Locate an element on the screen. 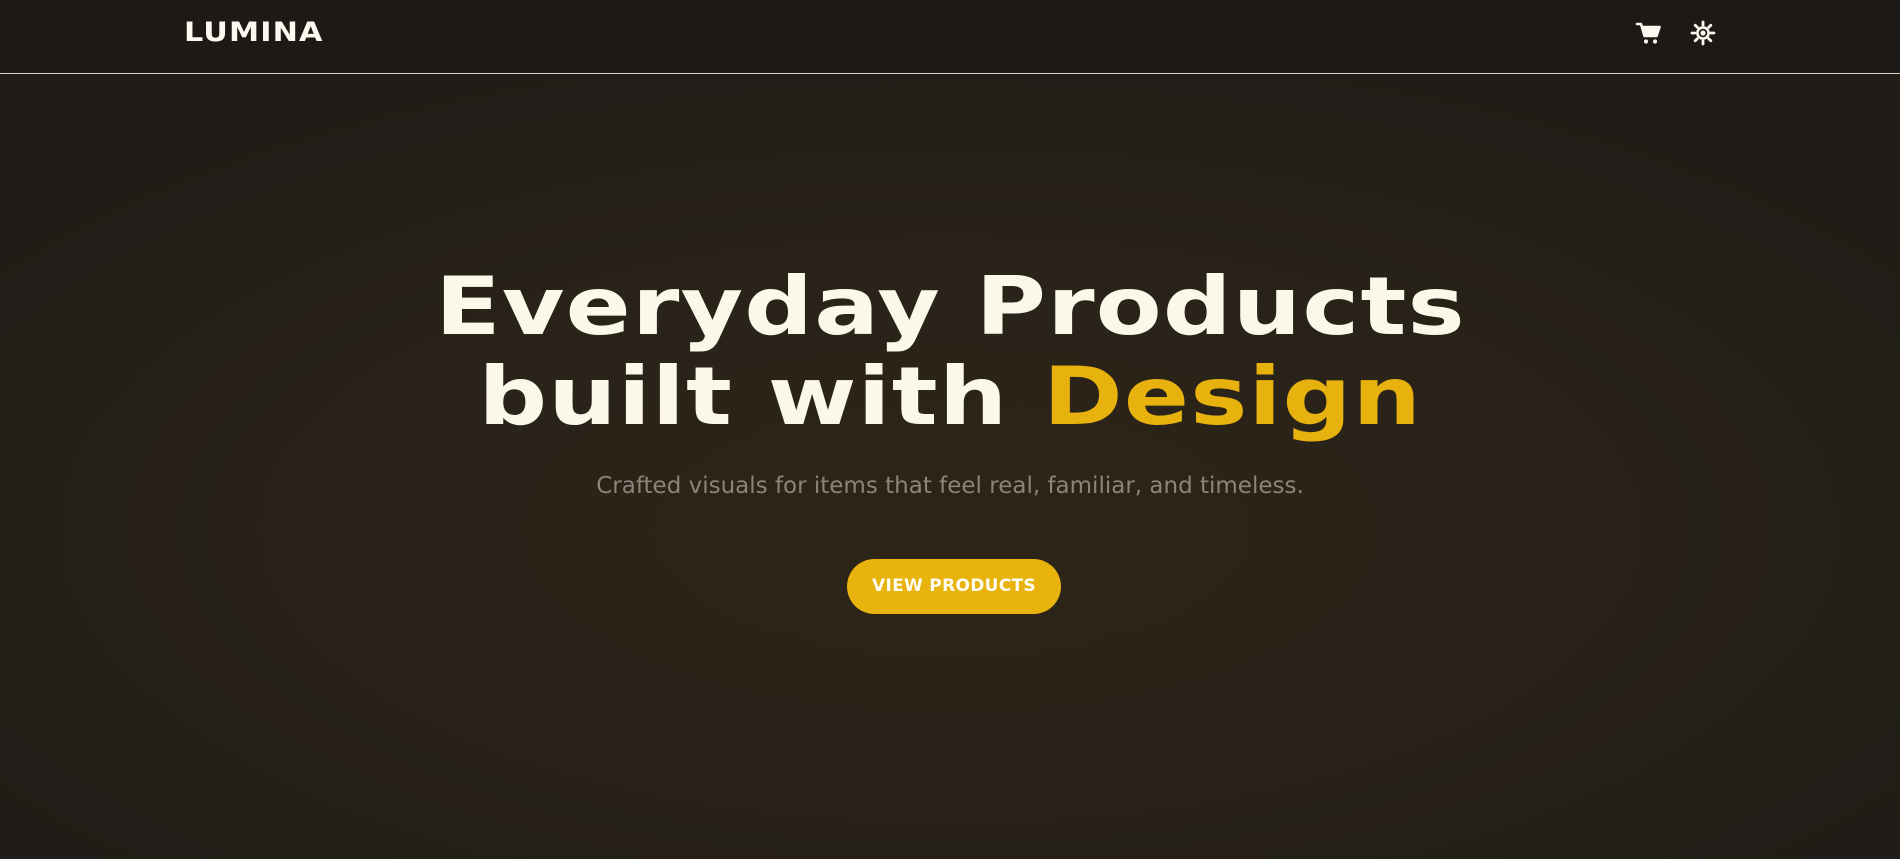  theme-toggle-button is located at coordinates (1703, 33).